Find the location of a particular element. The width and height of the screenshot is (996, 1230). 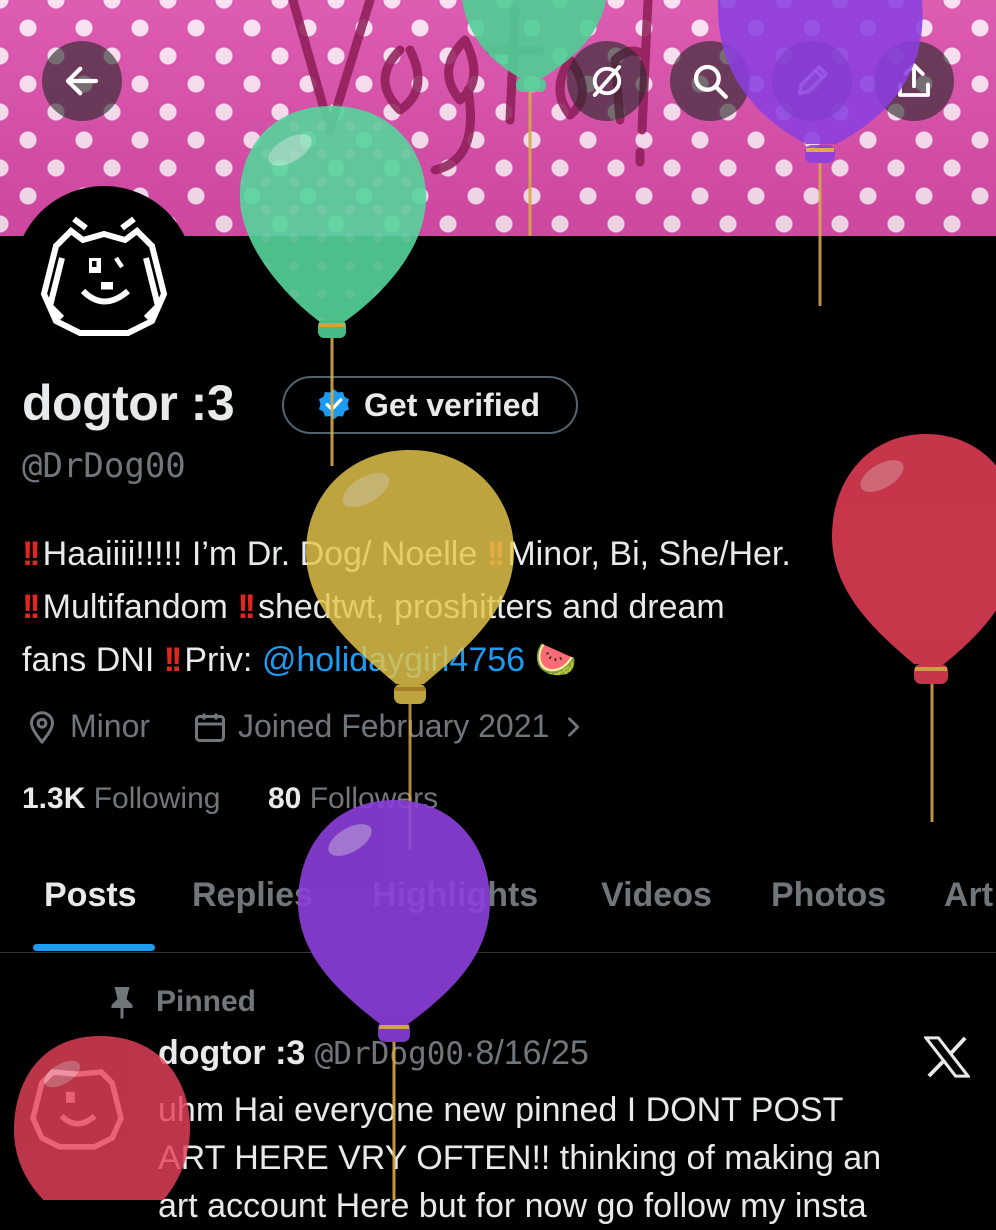

search-button is located at coordinates (710, 81).